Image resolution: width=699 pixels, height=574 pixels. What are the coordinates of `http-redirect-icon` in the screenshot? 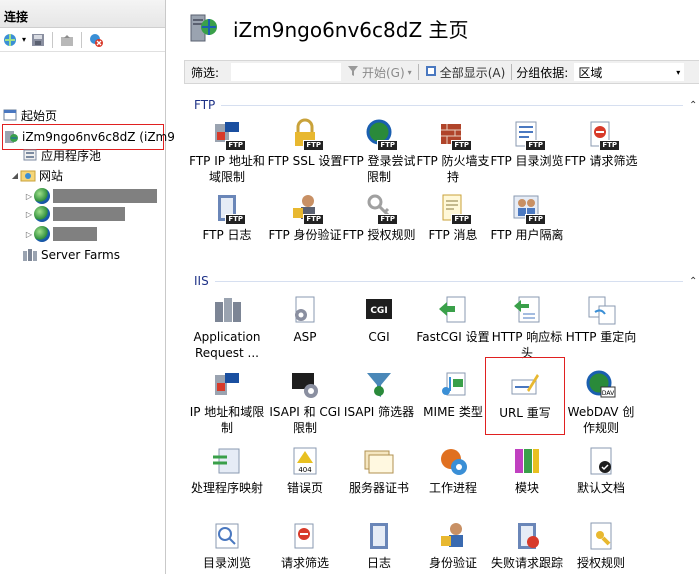 It's located at (601, 310).